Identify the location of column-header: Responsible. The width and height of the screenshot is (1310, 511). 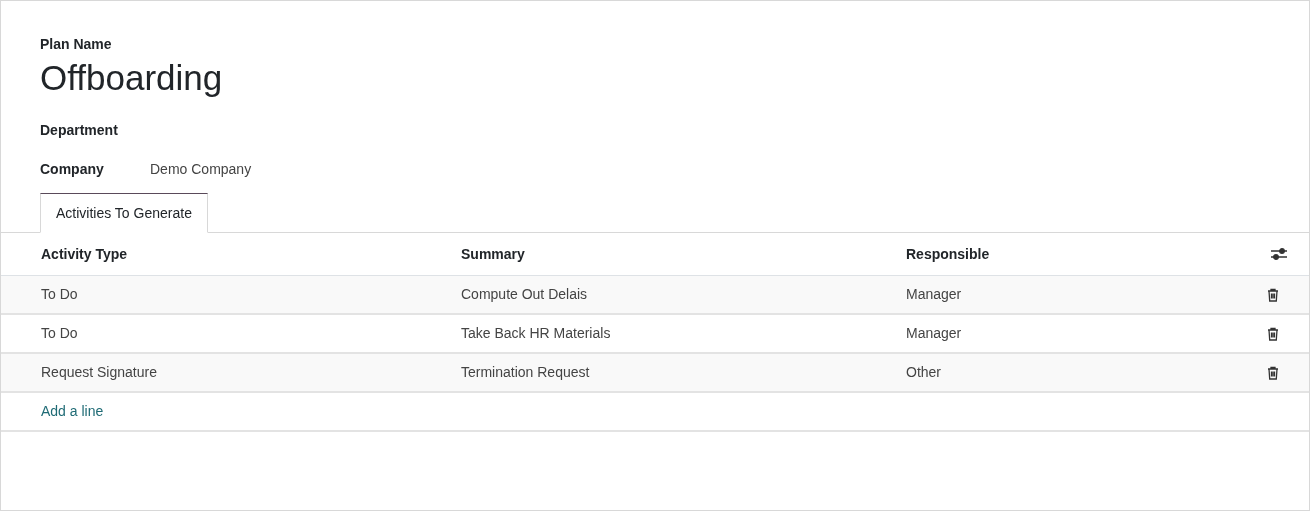
(1088, 254).